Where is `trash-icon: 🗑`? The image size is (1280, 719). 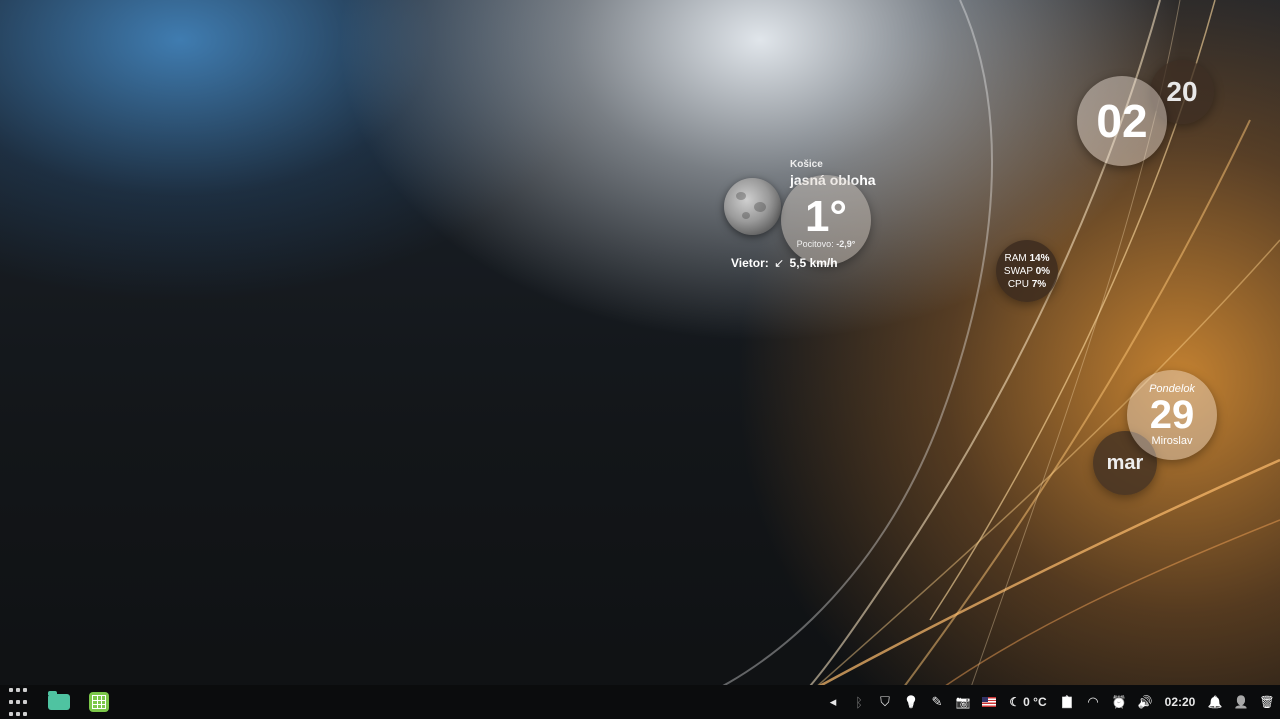 trash-icon: 🗑 is located at coordinates (1267, 702).